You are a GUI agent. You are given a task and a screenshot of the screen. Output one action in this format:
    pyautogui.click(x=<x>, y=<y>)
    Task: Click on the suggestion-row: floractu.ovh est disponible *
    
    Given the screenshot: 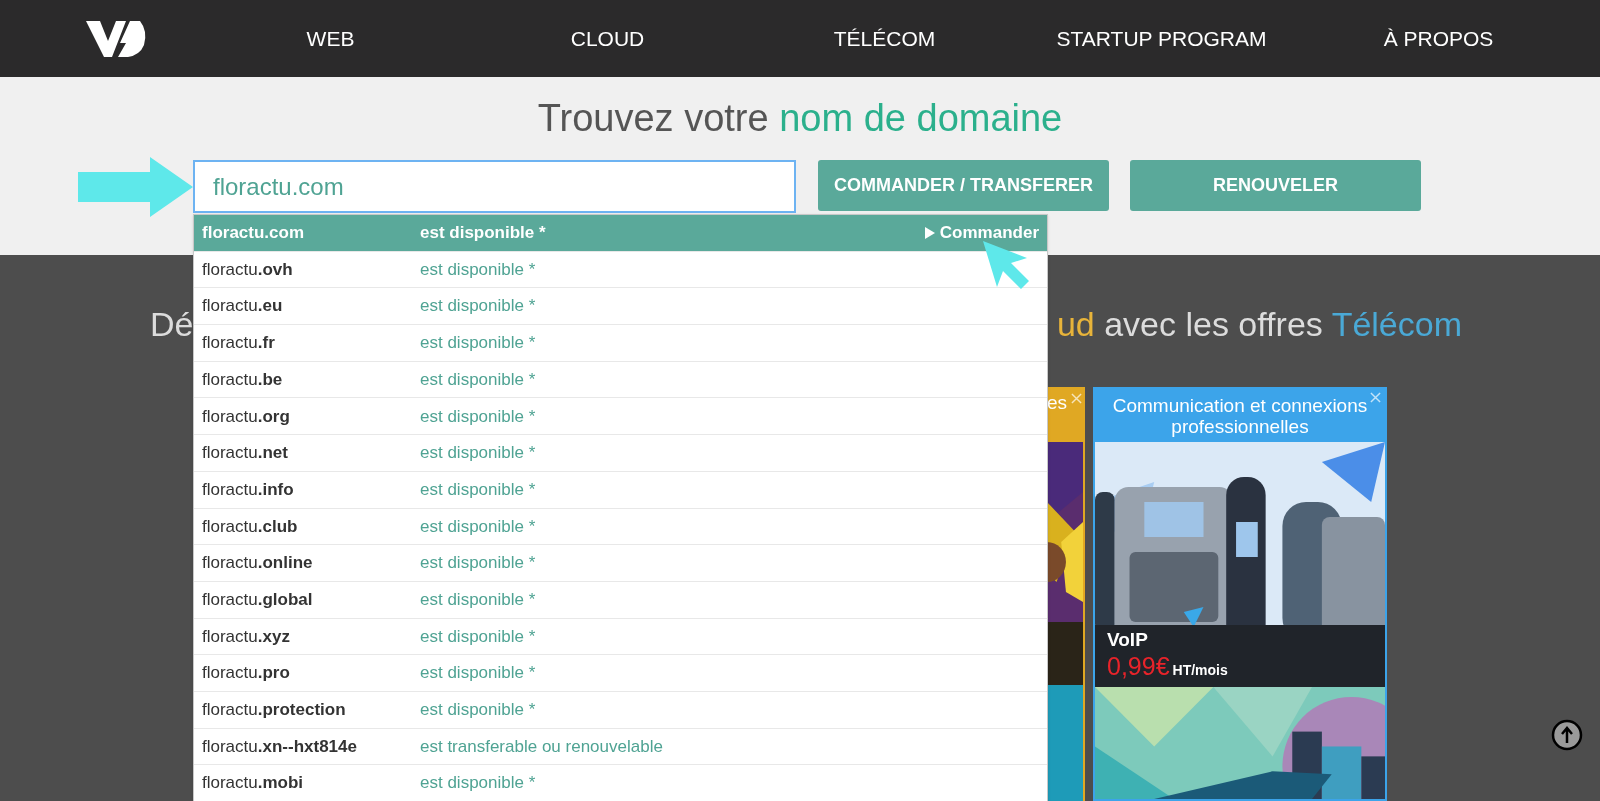 What is the action you would take?
    pyautogui.click(x=620, y=270)
    